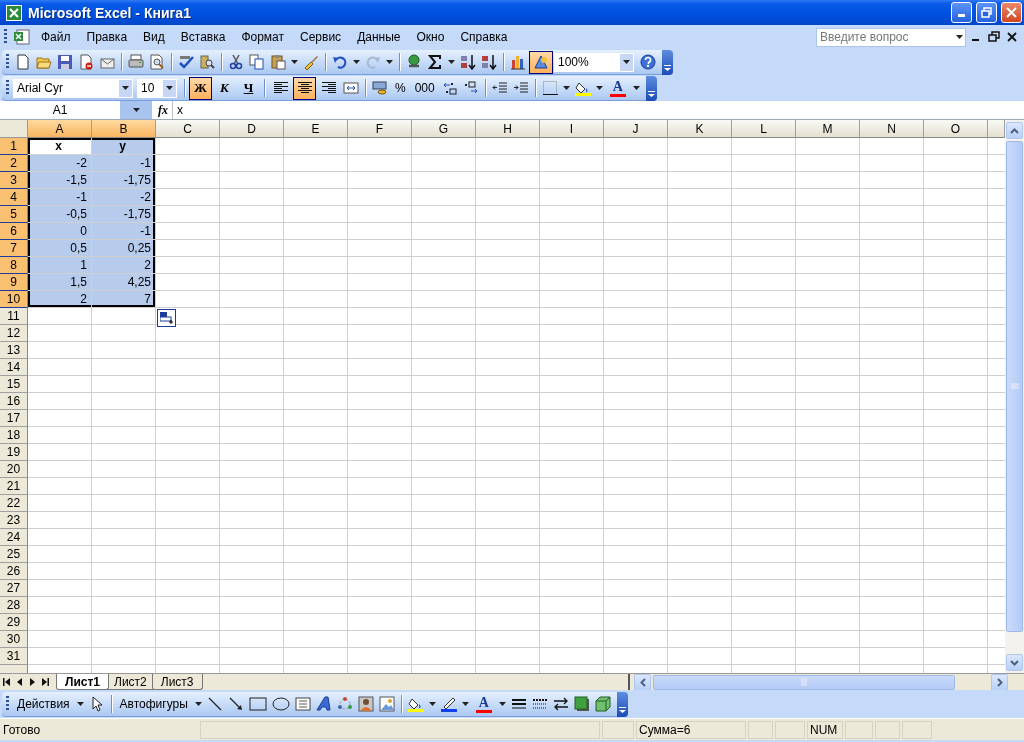 This screenshot has width=1024, height=742. I want to click on spelling-icon, so click(186, 62).